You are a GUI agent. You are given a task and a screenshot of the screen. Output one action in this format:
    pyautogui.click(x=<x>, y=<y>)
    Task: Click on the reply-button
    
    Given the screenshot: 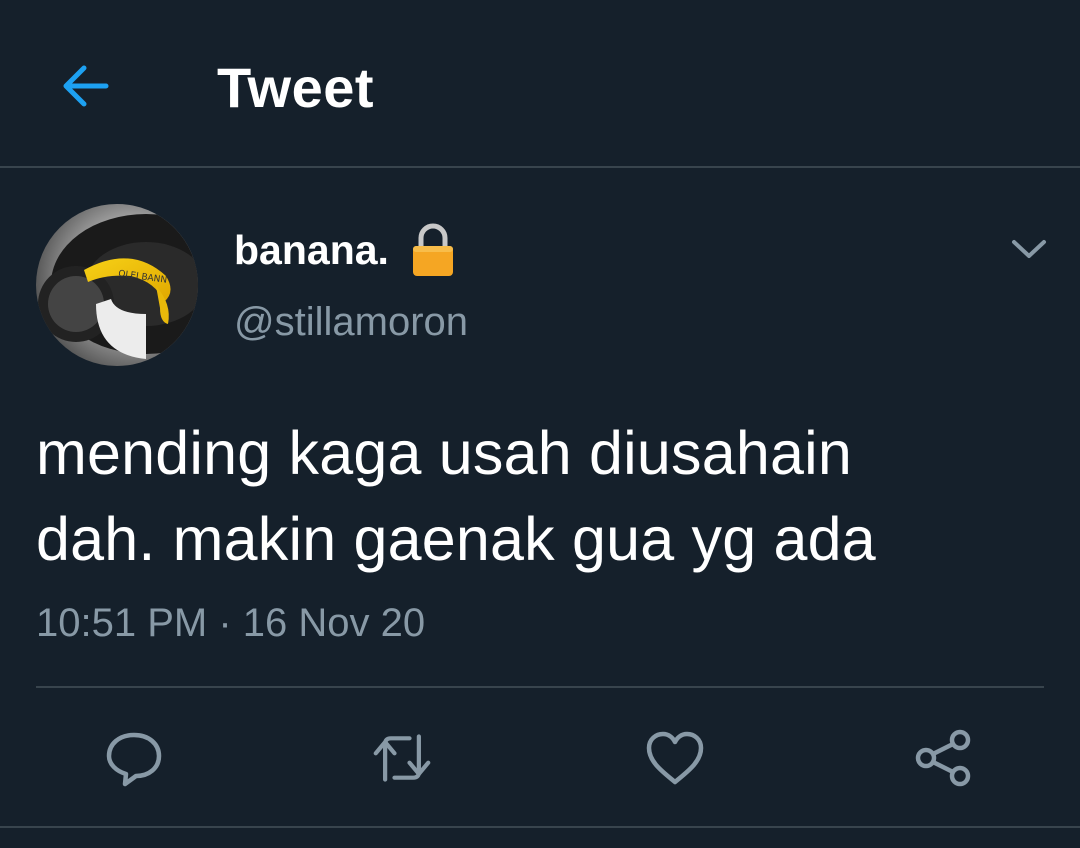 What is the action you would take?
    pyautogui.click(x=134, y=758)
    